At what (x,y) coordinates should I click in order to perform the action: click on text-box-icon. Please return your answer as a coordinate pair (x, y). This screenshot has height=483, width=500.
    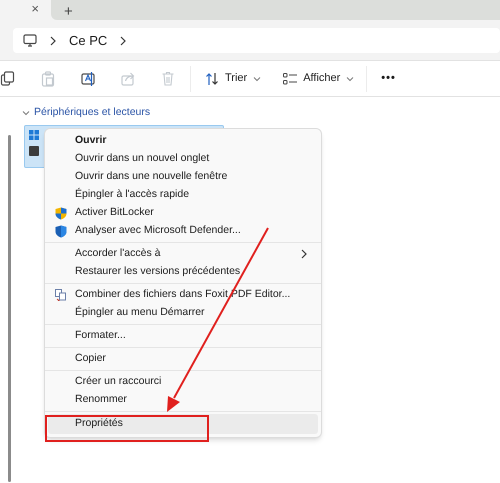
    Looking at the image, I should click on (88, 78).